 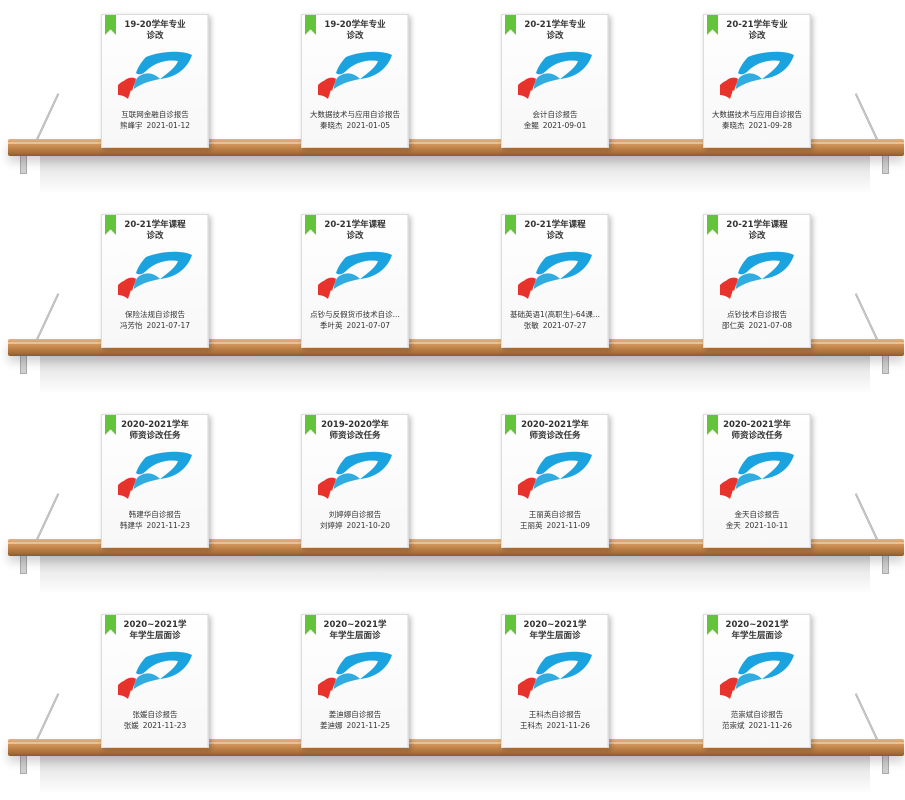 What do you see at coordinates (733, 325) in the screenshot?
I see `report-author: 邵仁英` at bounding box center [733, 325].